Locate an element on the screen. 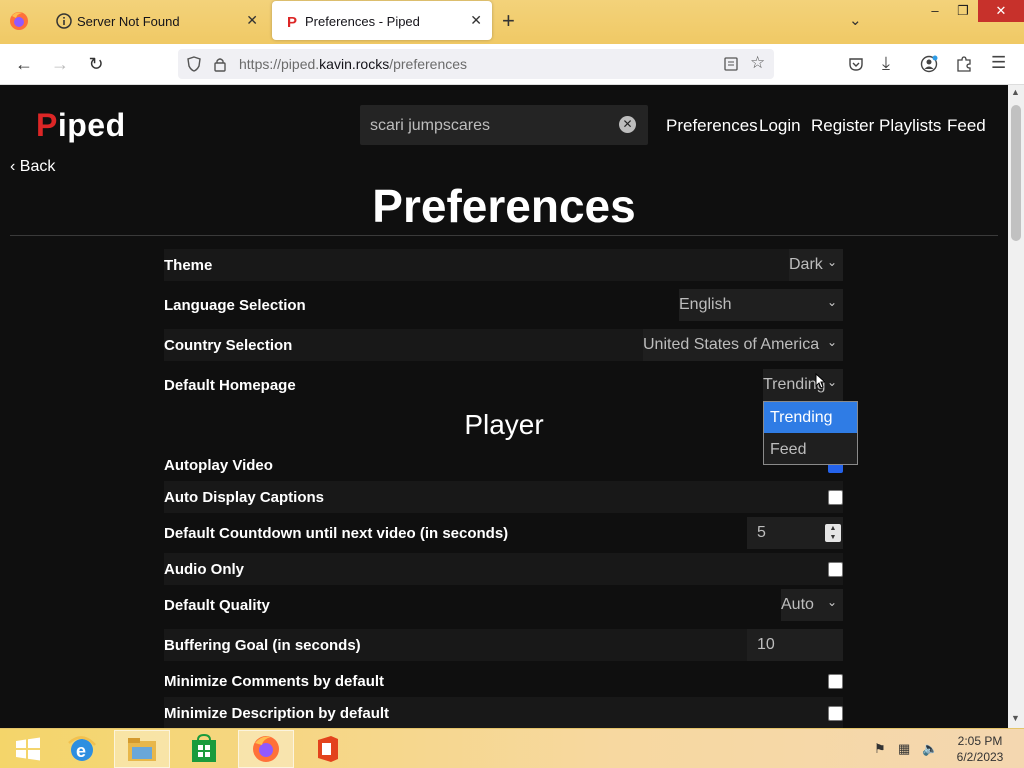 The height and width of the screenshot is (768, 1024). dropdown-option-trending: Trending is located at coordinates (810, 417).